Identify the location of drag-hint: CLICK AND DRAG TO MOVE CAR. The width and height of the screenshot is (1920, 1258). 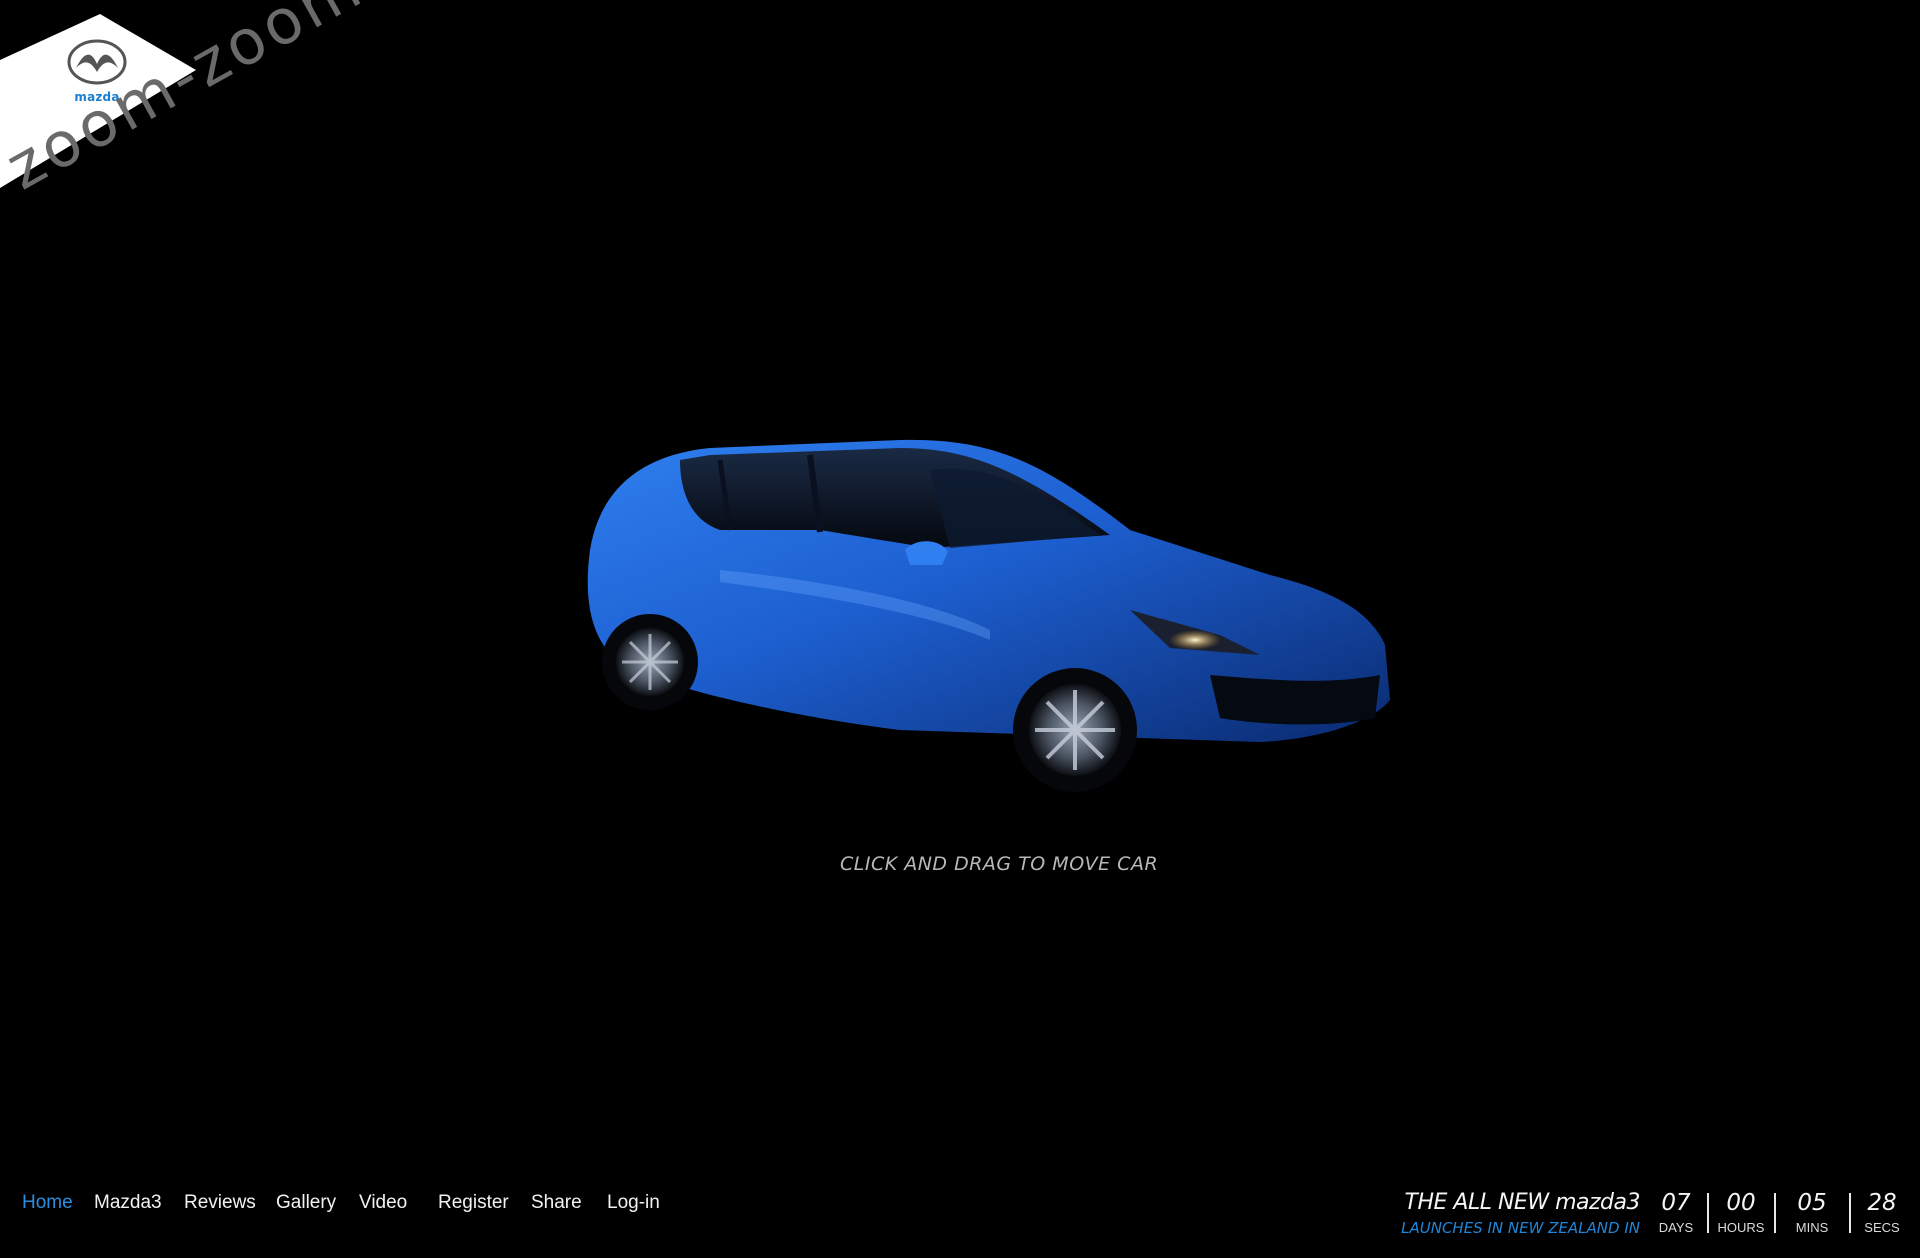
(999, 864).